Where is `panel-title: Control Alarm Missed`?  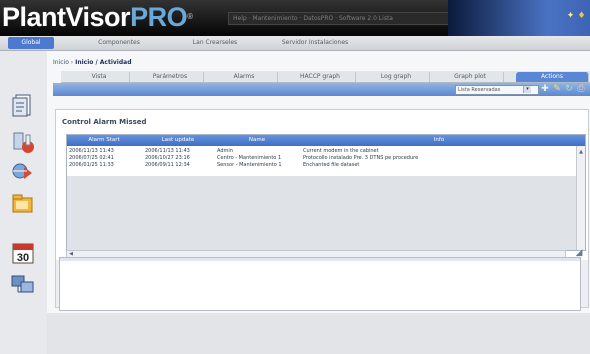
panel-title: Control Alarm Missed is located at coordinates (104, 122).